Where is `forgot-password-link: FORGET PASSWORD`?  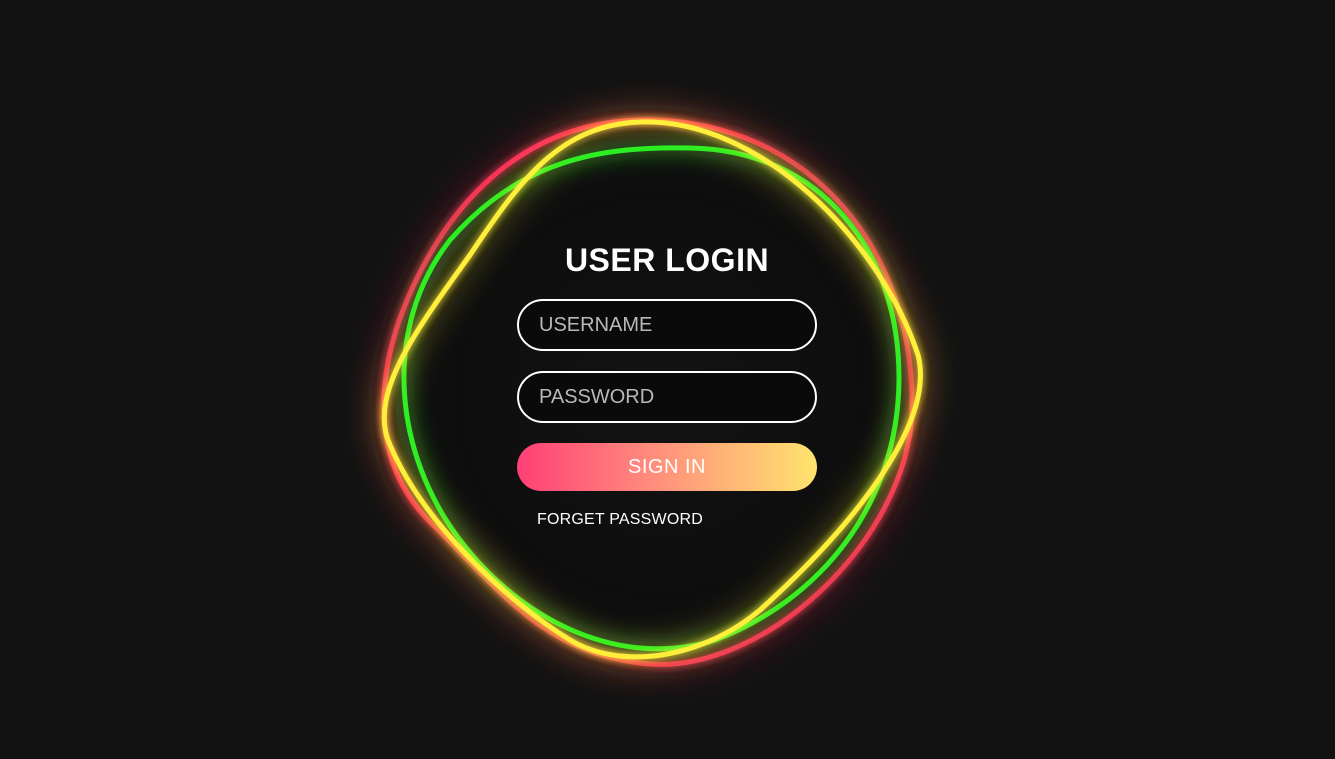
forgot-password-link: FORGET PASSWORD is located at coordinates (620, 520).